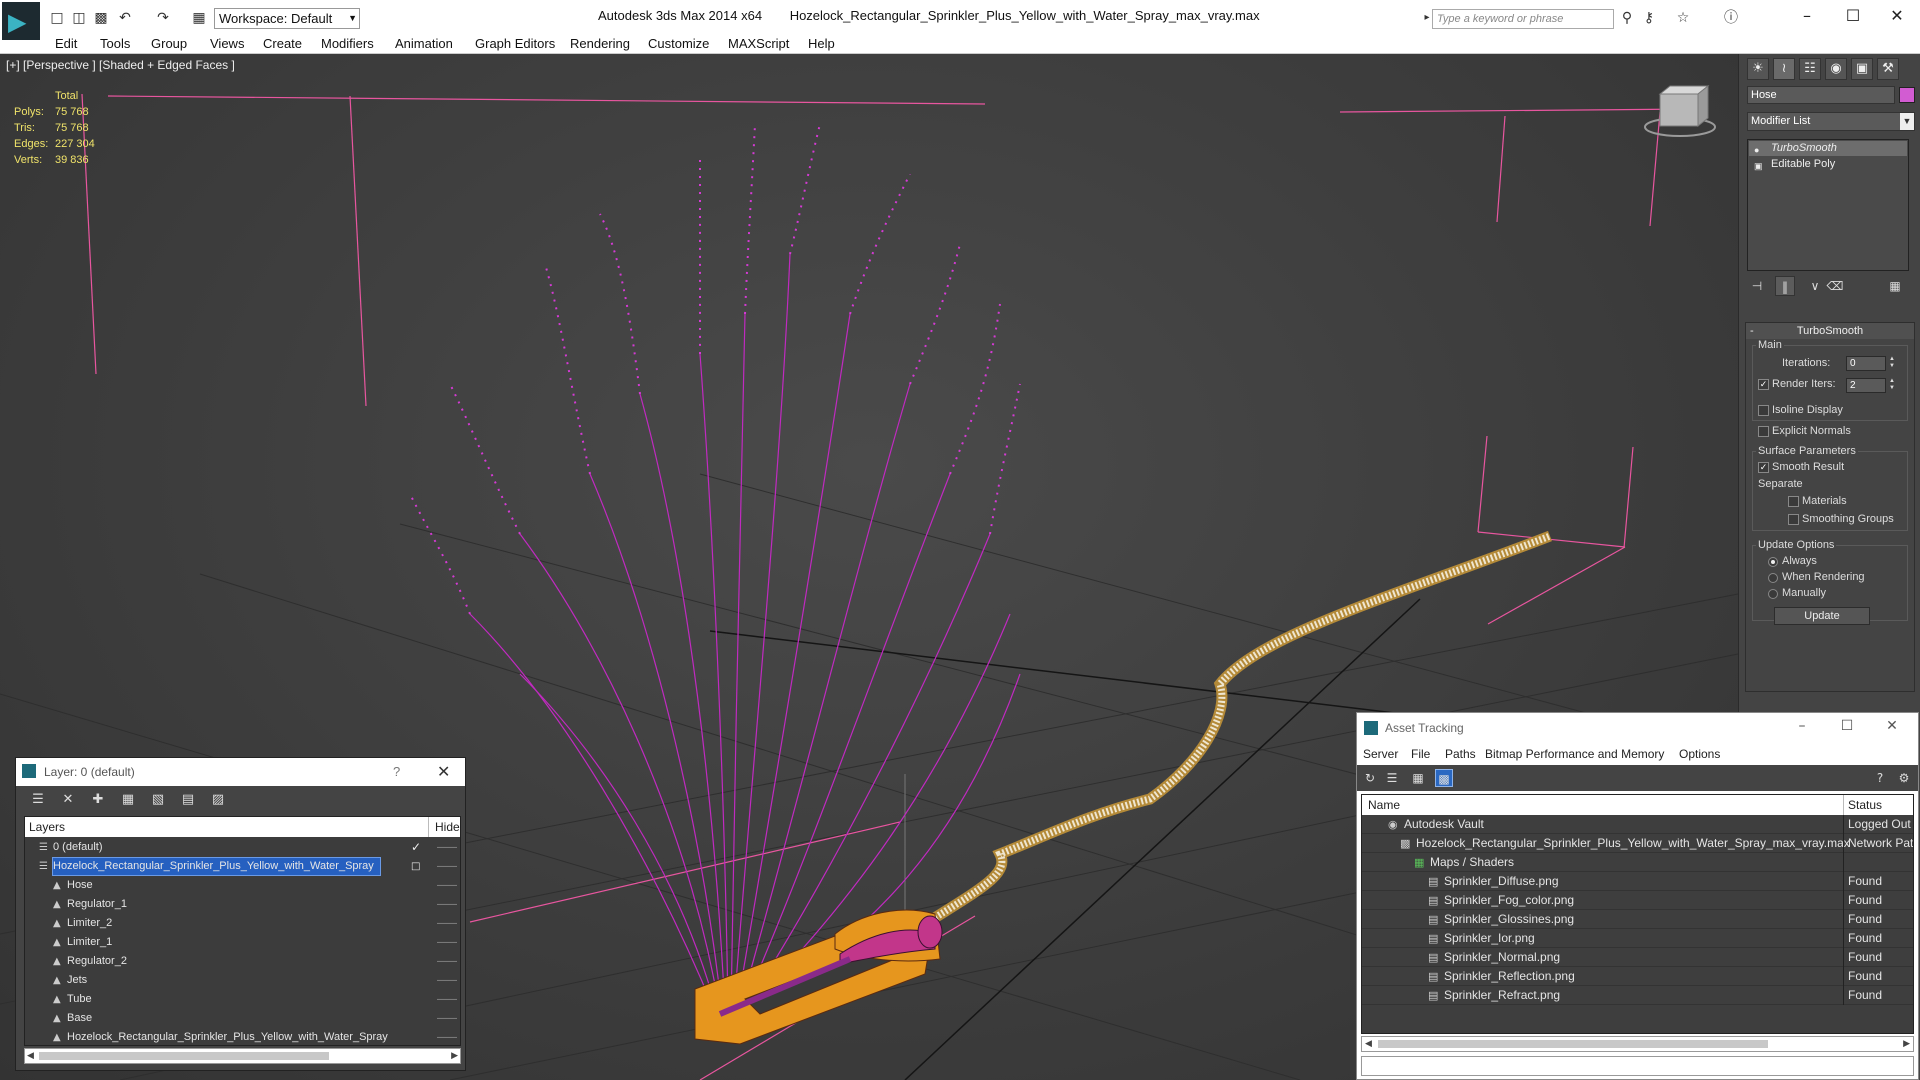 The width and height of the screenshot is (1920, 1080). Describe the element at coordinates (1821, 95) in the screenshot. I see `object-name-field: Hose` at that location.